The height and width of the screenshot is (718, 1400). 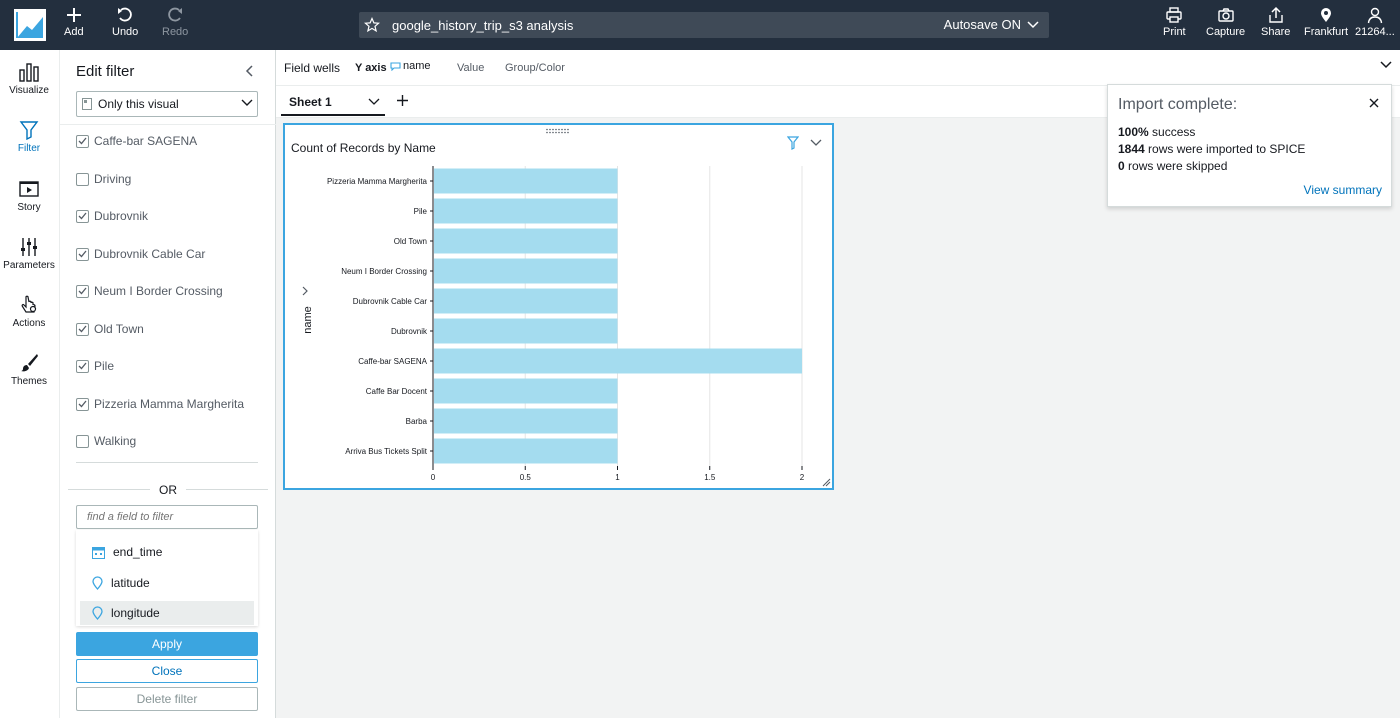 I want to click on add-sheet-icon, so click(x=402, y=100).